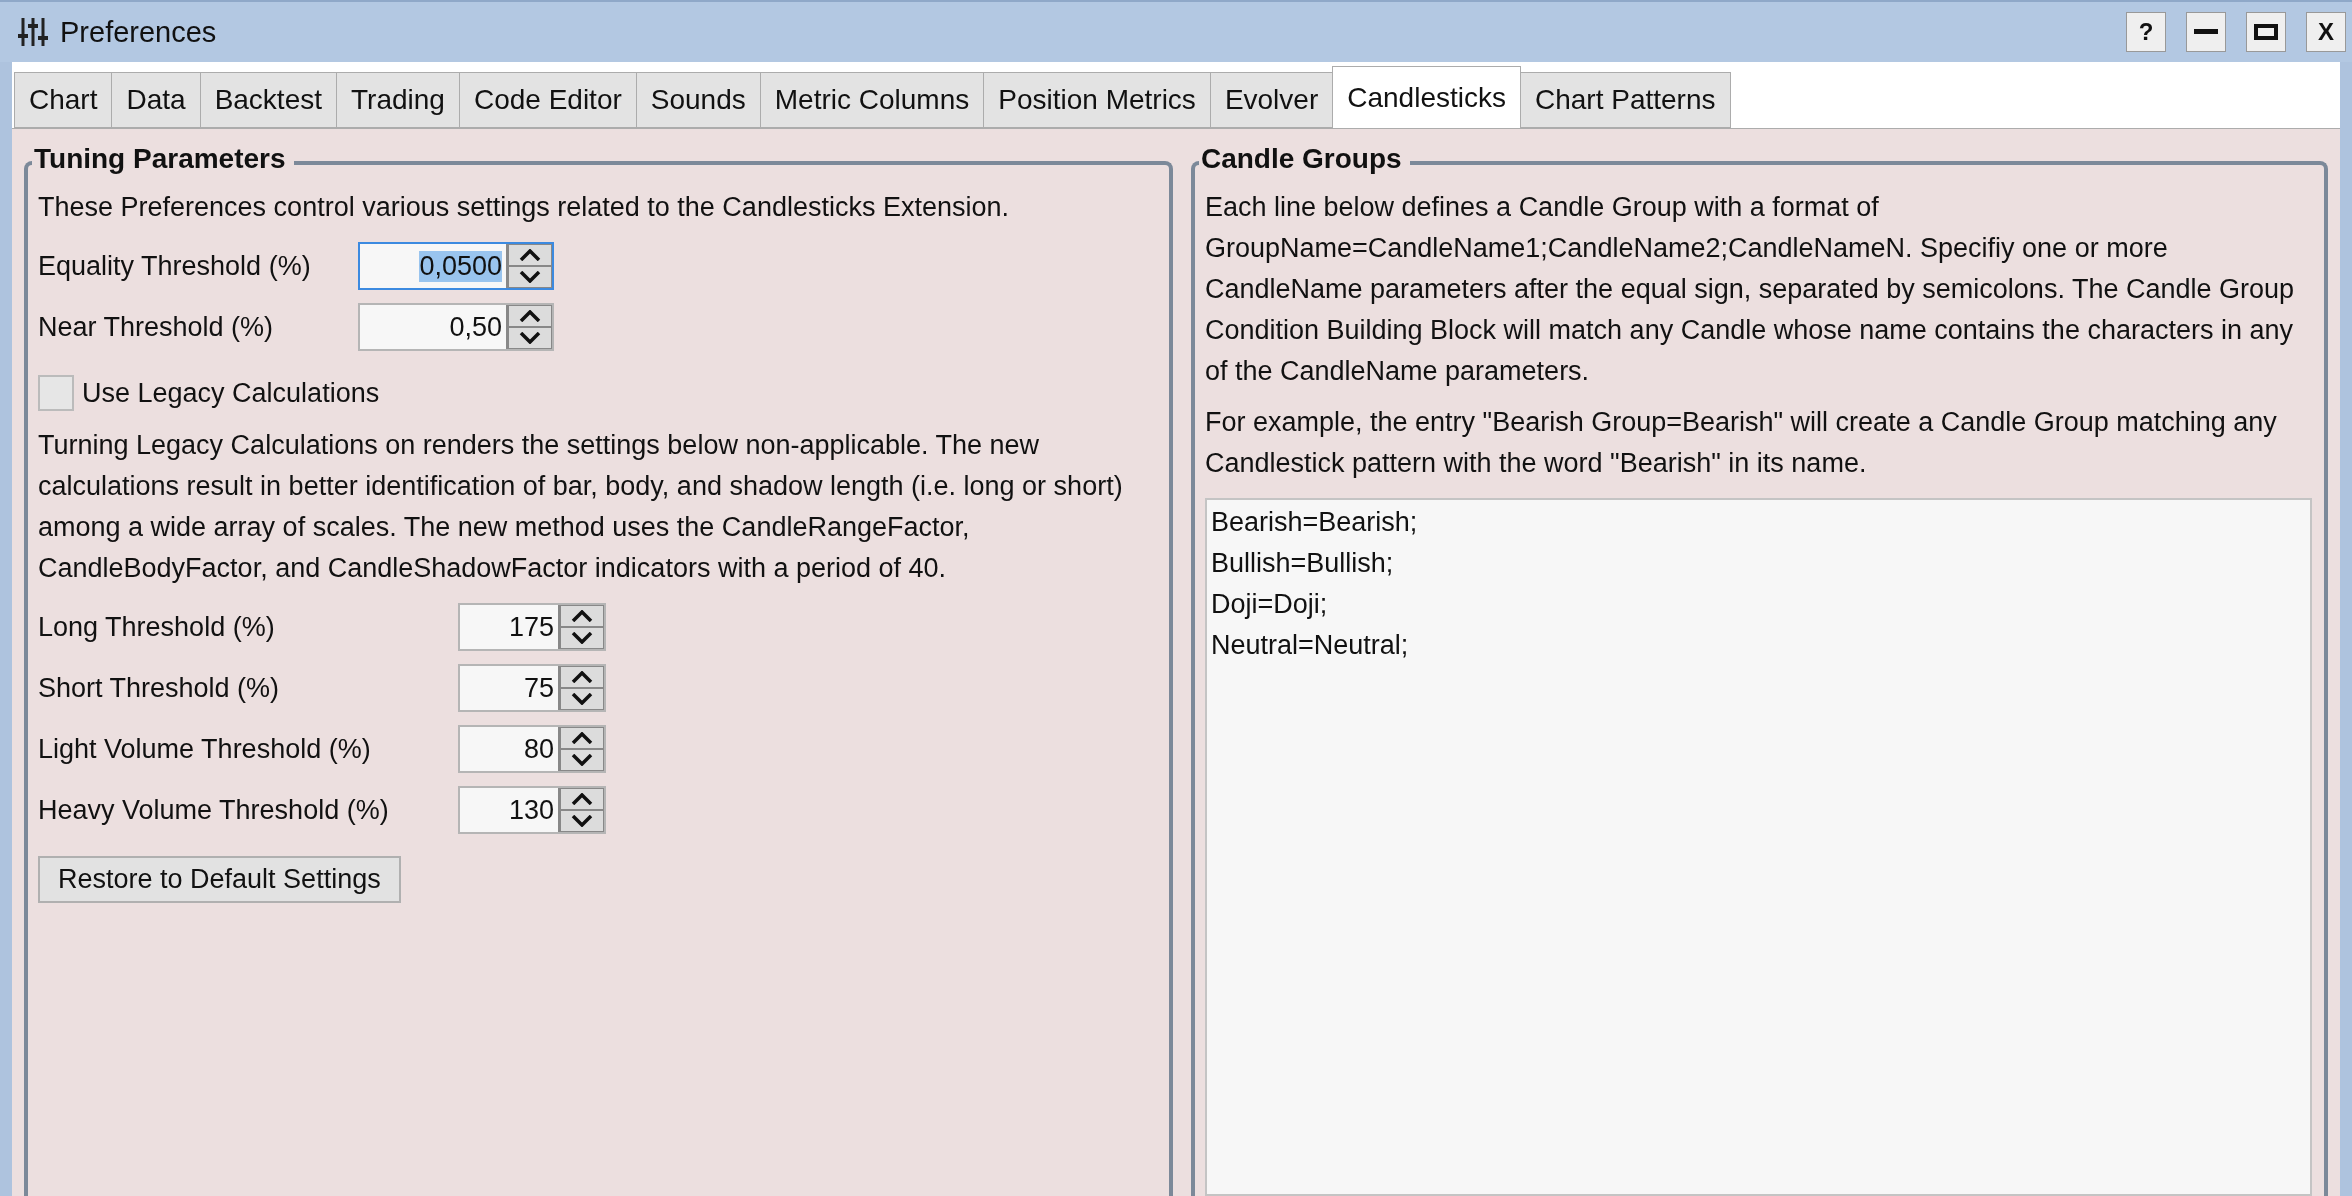 The height and width of the screenshot is (1196, 2352). I want to click on intro-text: These Preferences control various settings related to the Candlesticks Extension., so click(524, 207).